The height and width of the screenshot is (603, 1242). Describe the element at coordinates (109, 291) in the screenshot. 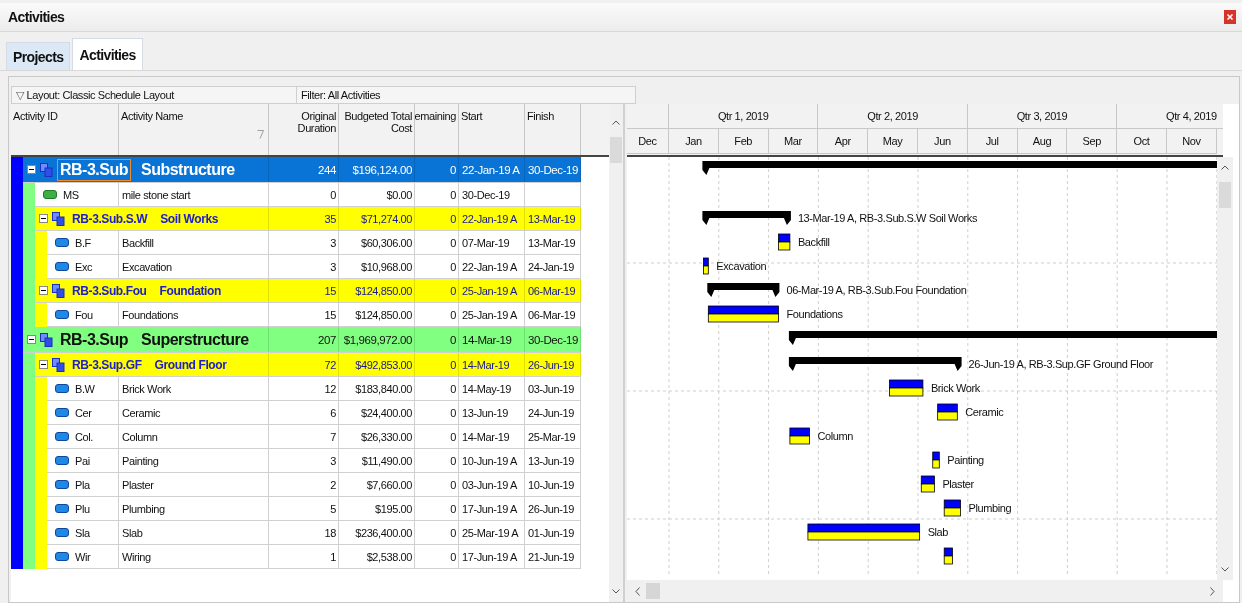

I see `wbs-code: RB-3.Sub.Fou` at that location.